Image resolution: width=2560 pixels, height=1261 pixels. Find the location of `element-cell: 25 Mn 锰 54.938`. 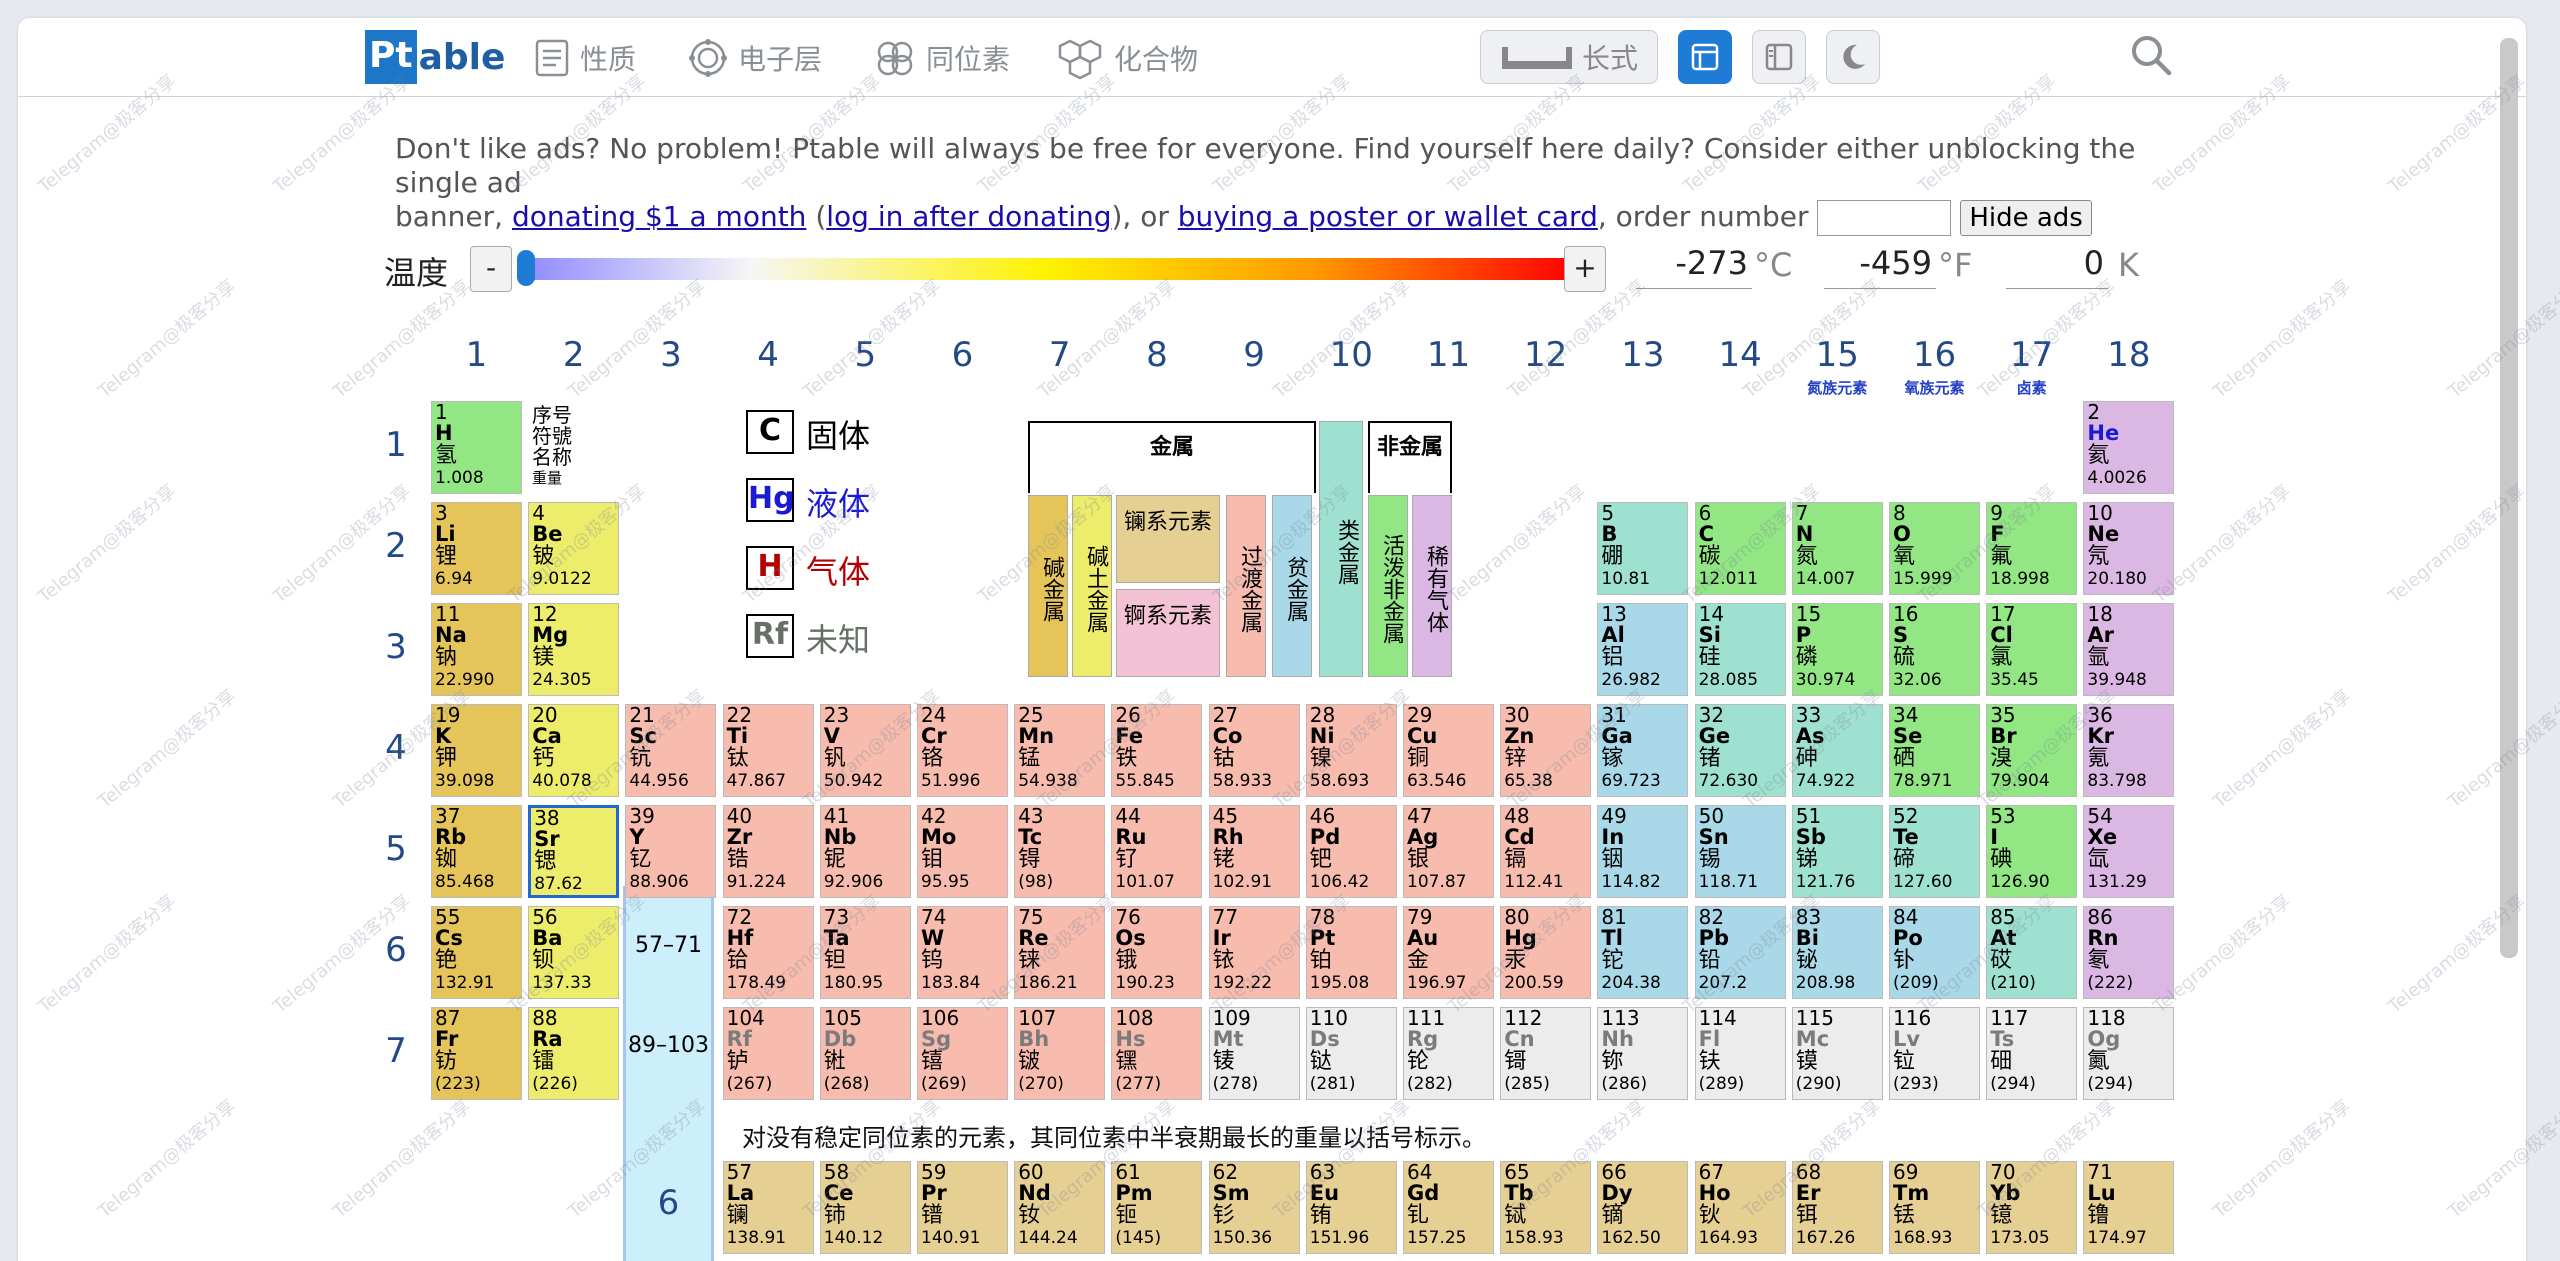

element-cell: 25 Mn 锰 54.938 is located at coordinates (1060, 750).